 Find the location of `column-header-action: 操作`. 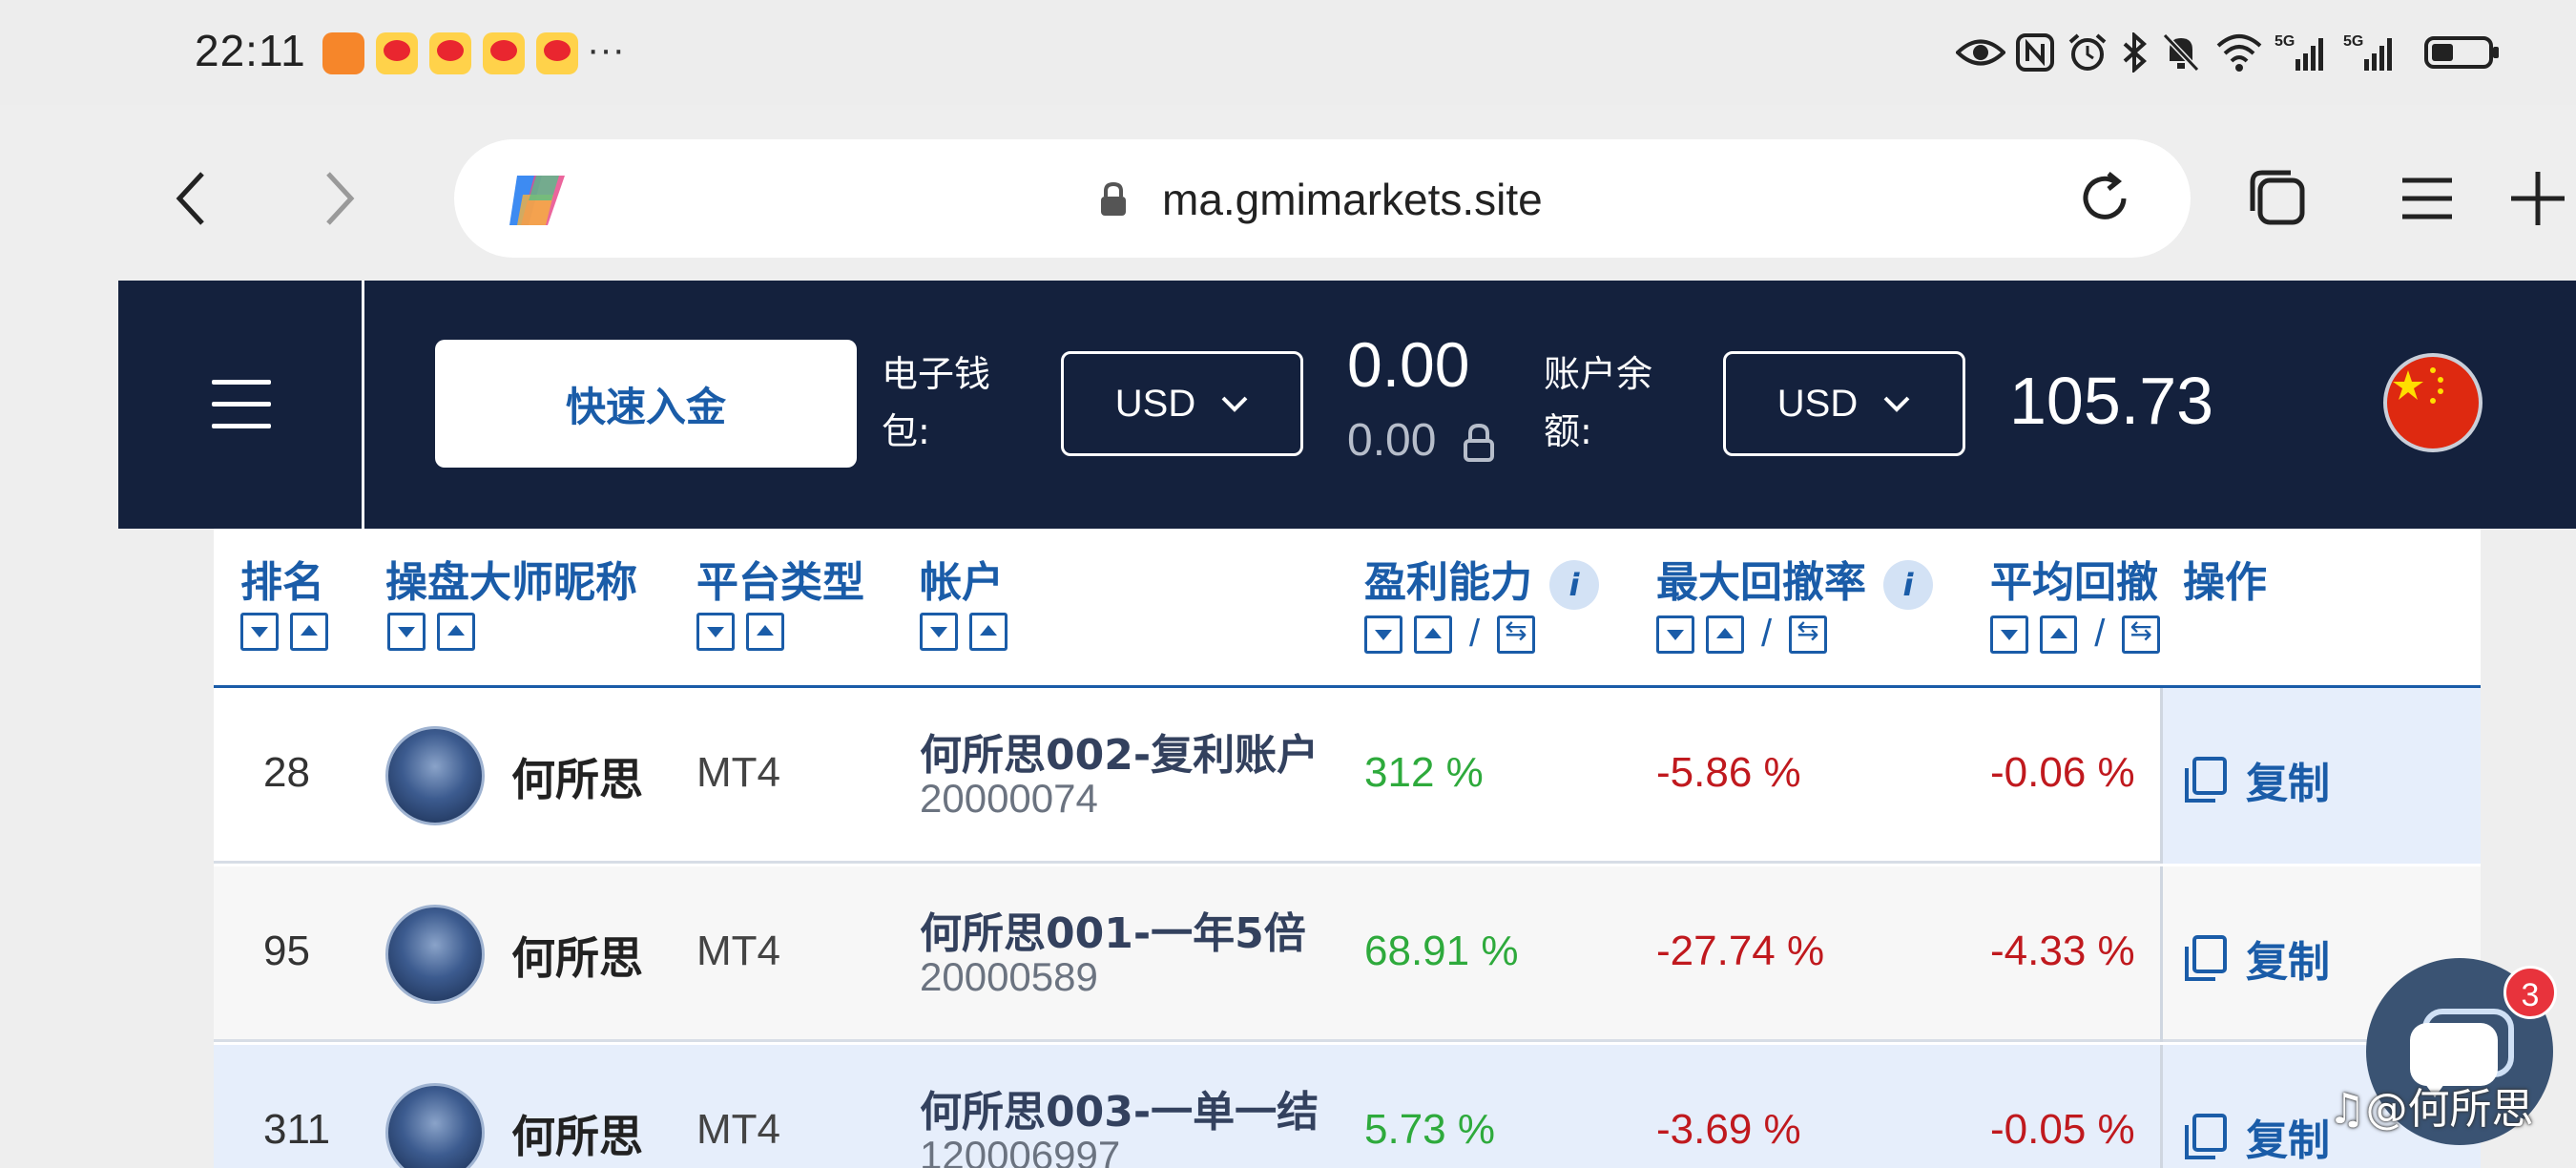

column-header-action: 操作 is located at coordinates (2225, 582).